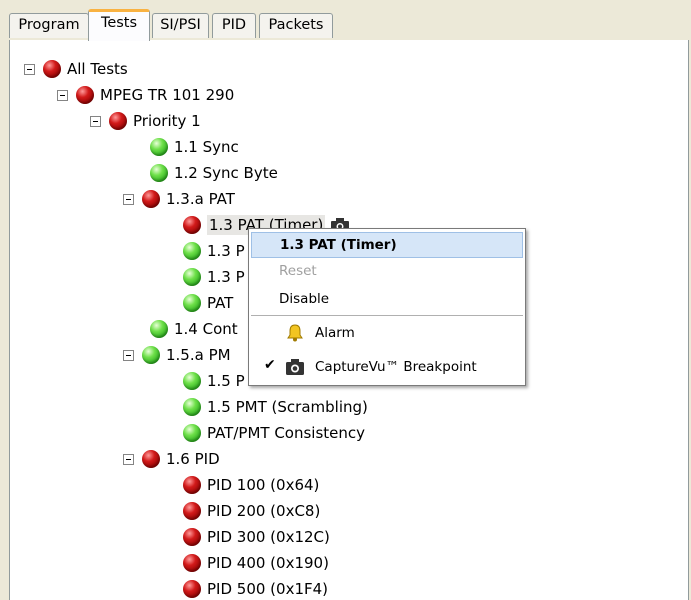 This screenshot has width=691, height=600. What do you see at coordinates (286, 433) in the screenshot?
I see `tree-node-label: PAT/PMT Consistency` at bounding box center [286, 433].